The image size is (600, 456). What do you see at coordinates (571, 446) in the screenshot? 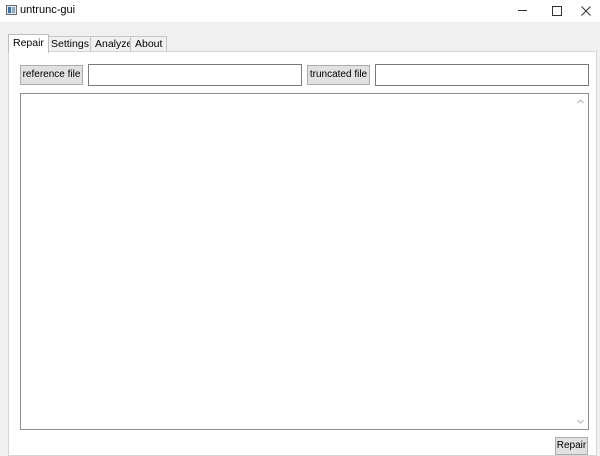
I see `repair-button: Repair` at bounding box center [571, 446].